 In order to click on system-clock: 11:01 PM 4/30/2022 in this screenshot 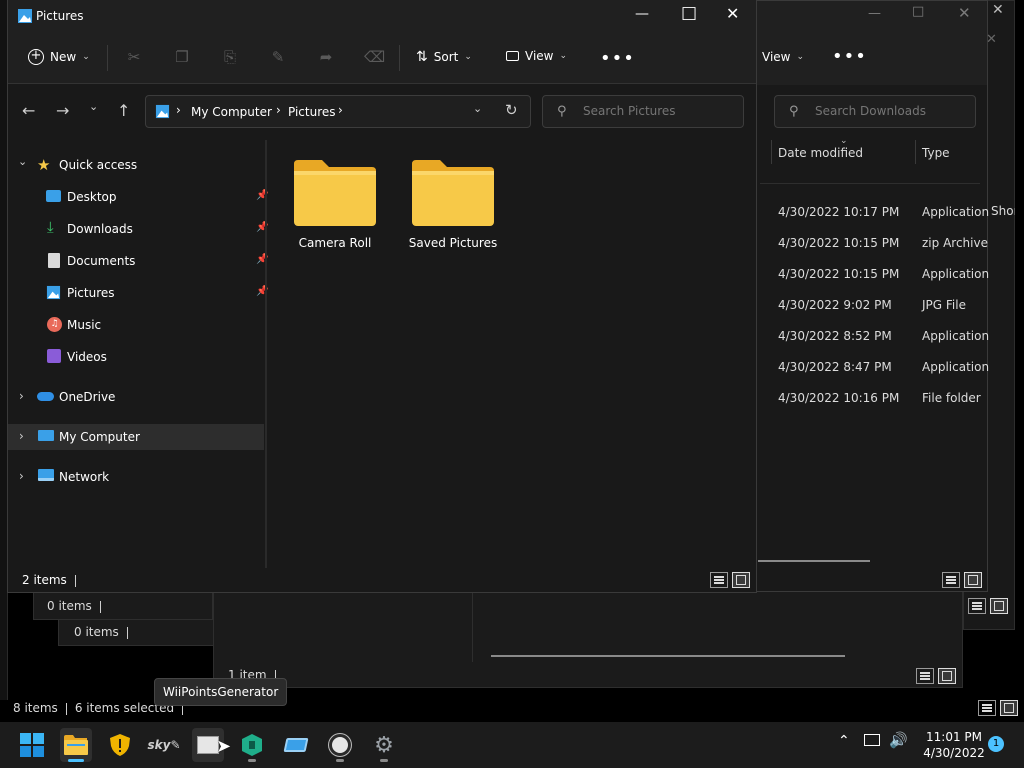, I will do `click(954, 745)`.